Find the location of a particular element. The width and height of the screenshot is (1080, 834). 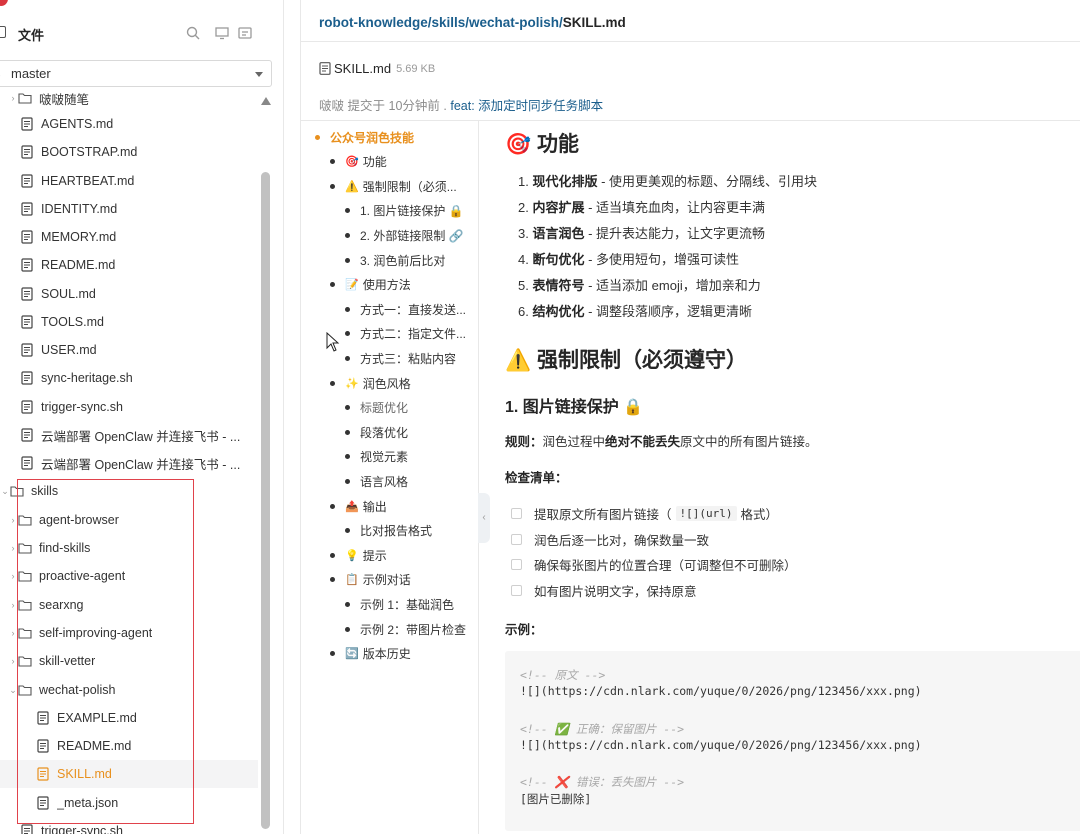

tree-folder: › proactive-agent is located at coordinates (129, 576).